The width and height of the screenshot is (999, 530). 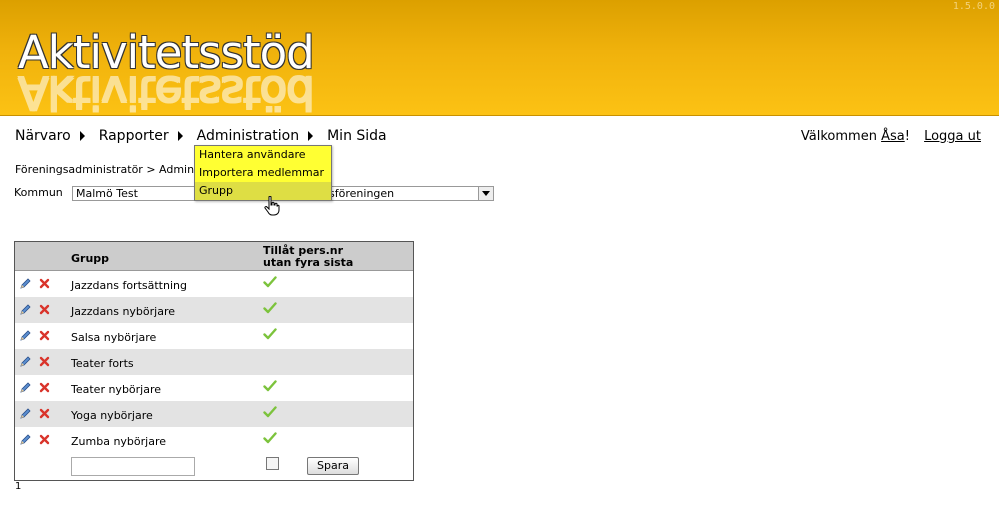 I want to click on table-row: Jazzdans fortsättning, so click(x=214, y=284).